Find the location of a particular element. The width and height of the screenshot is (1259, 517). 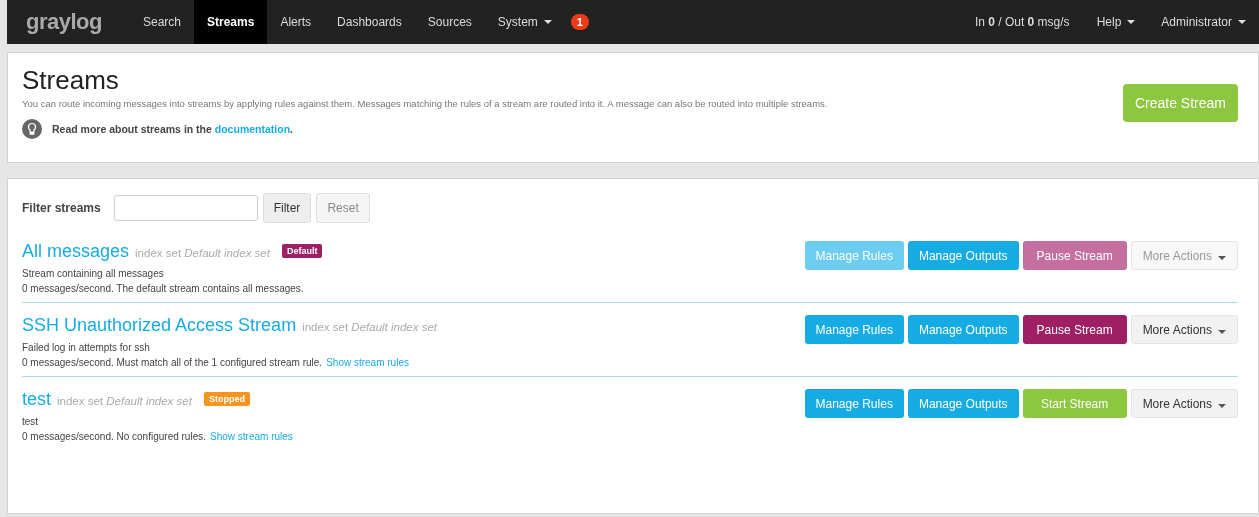

status-badge: Stopped is located at coordinates (226, 399).